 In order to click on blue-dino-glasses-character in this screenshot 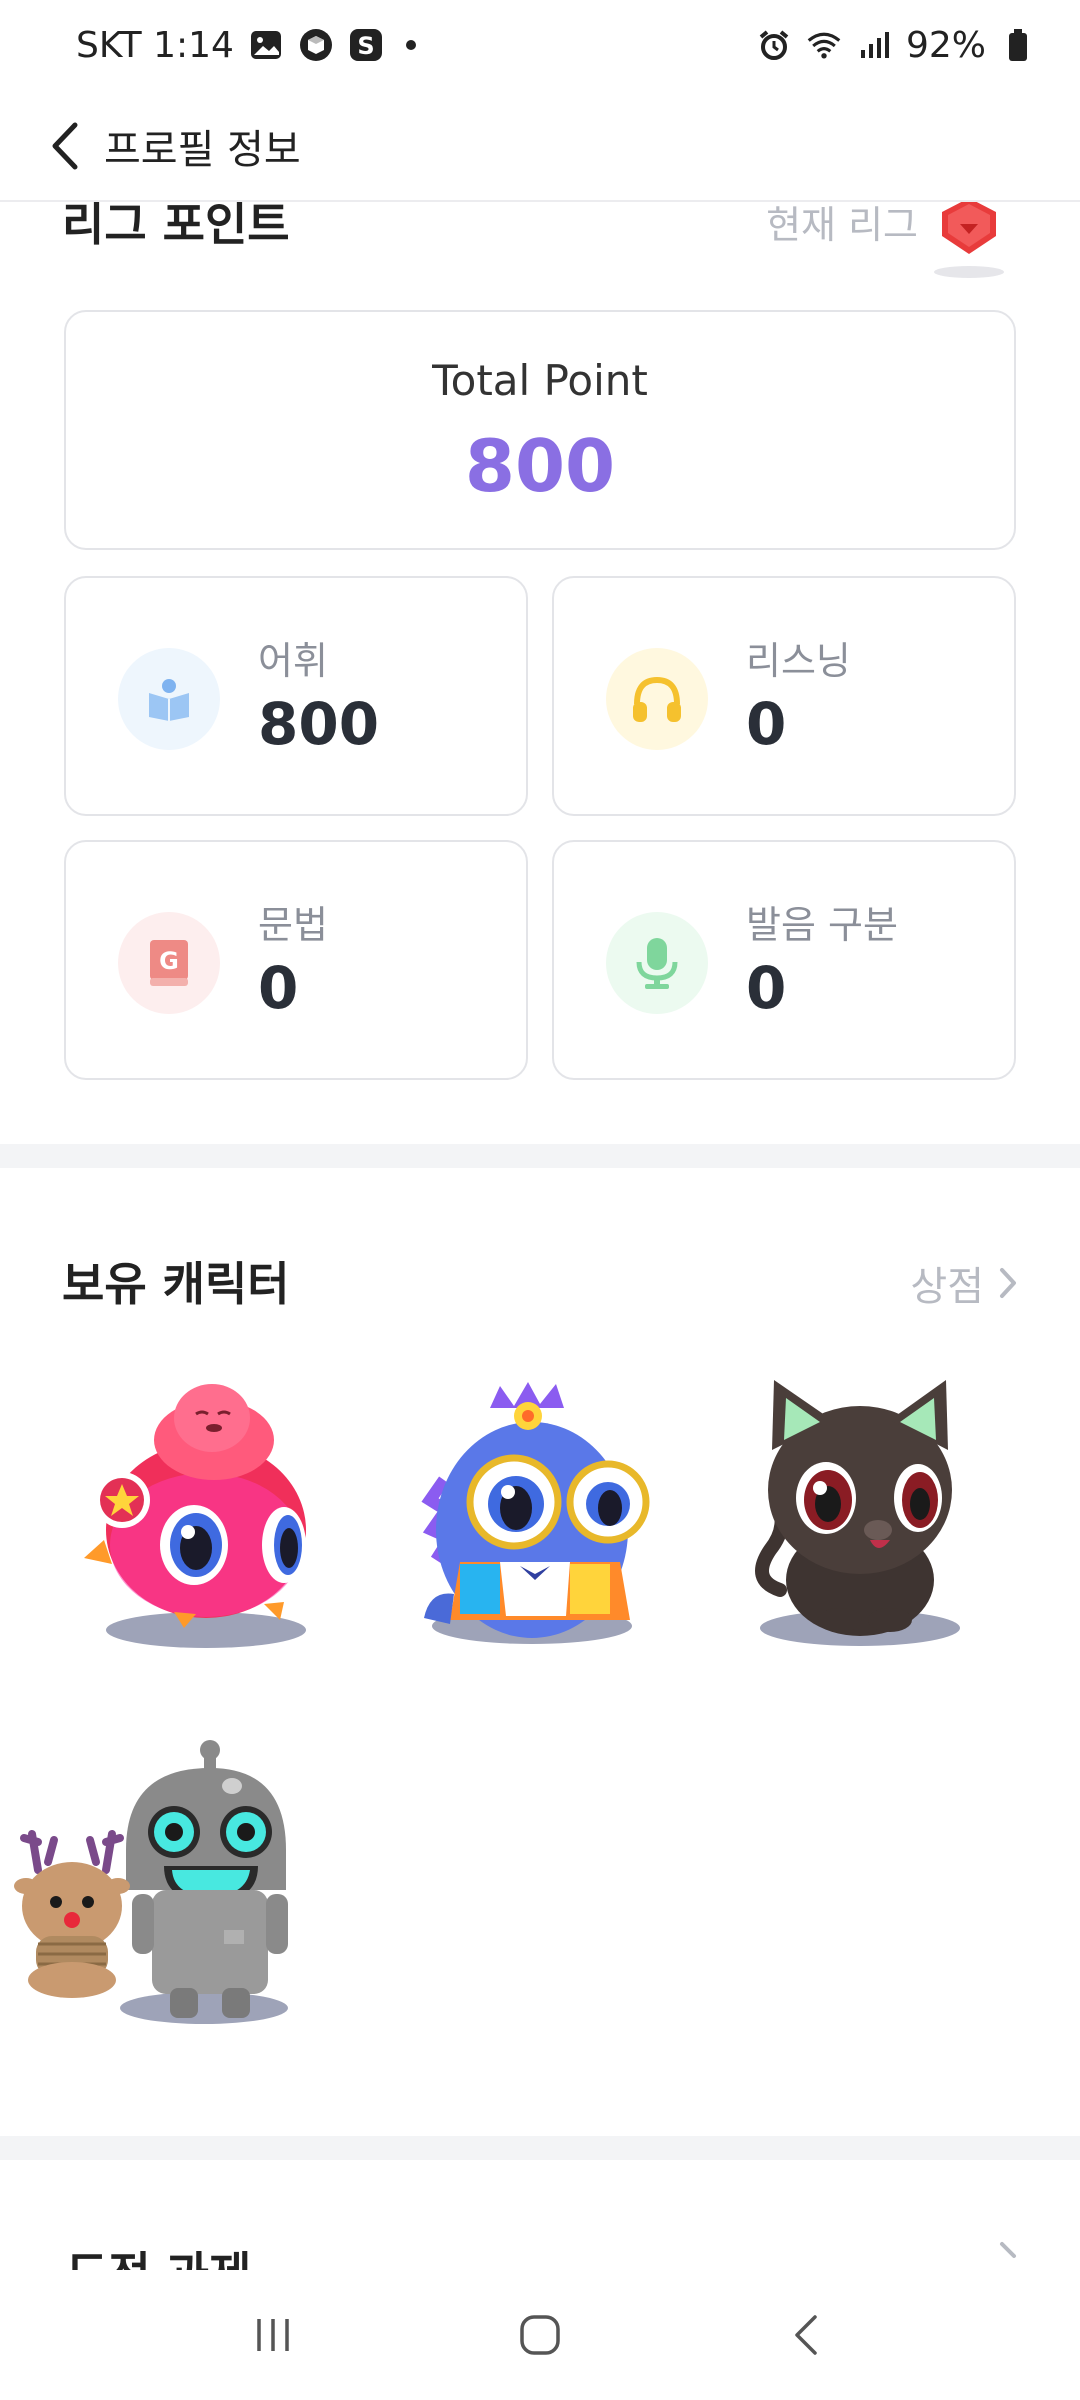, I will do `click(540, 1520)`.